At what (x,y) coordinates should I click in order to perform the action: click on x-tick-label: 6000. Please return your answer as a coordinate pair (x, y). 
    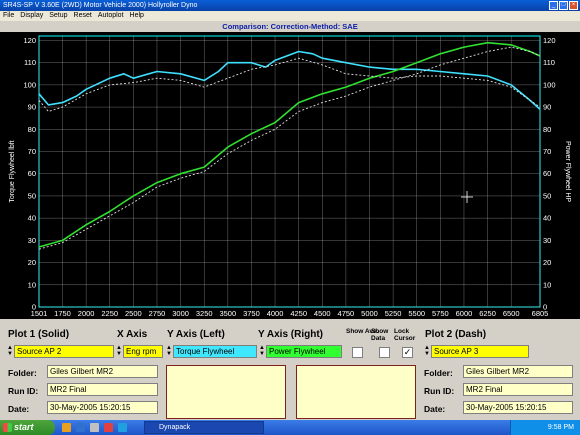
    Looking at the image, I should click on (464, 313).